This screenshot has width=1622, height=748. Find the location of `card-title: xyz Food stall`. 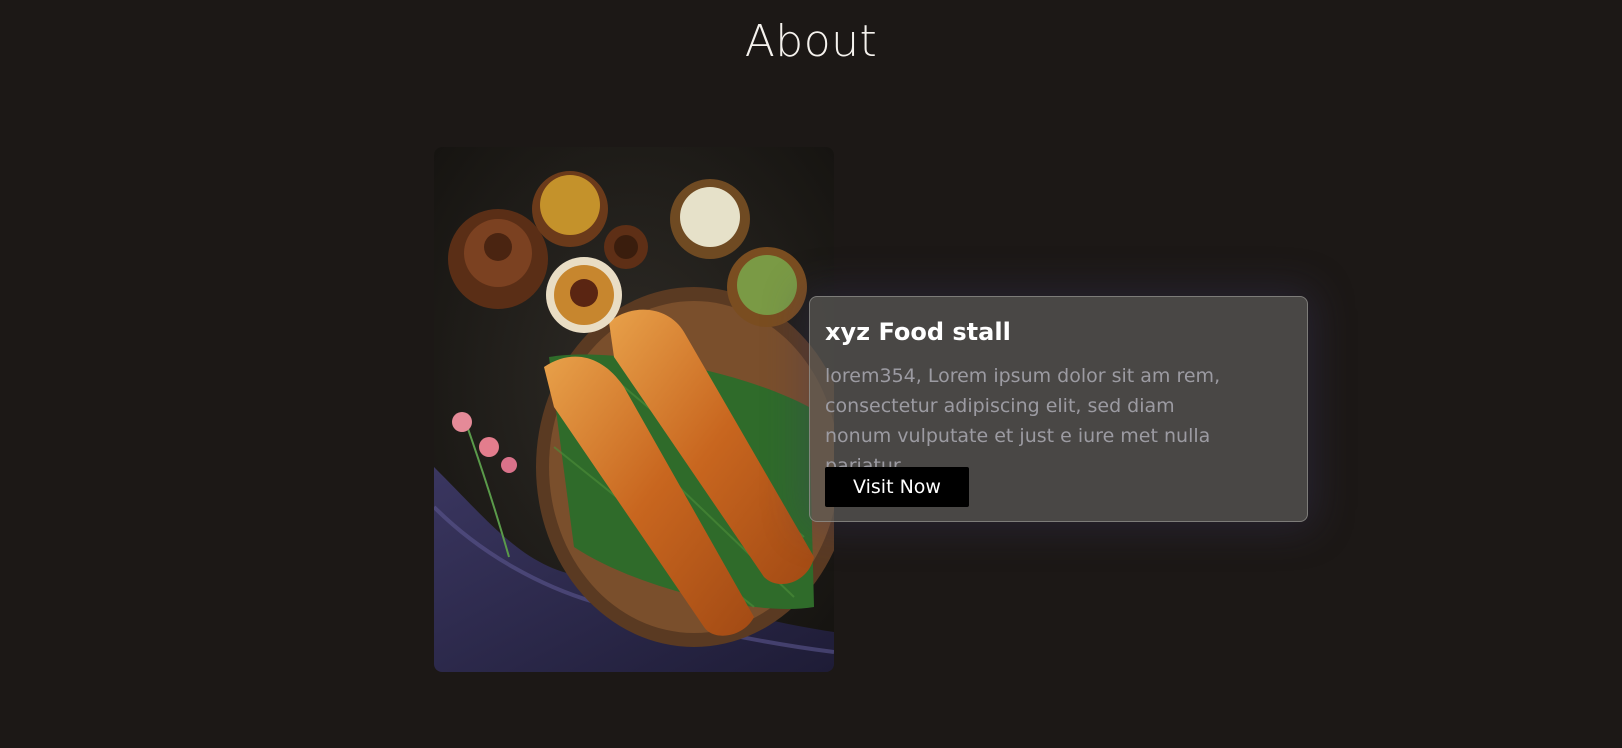

card-title: xyz Food stall is located at coordinates (918, 332).